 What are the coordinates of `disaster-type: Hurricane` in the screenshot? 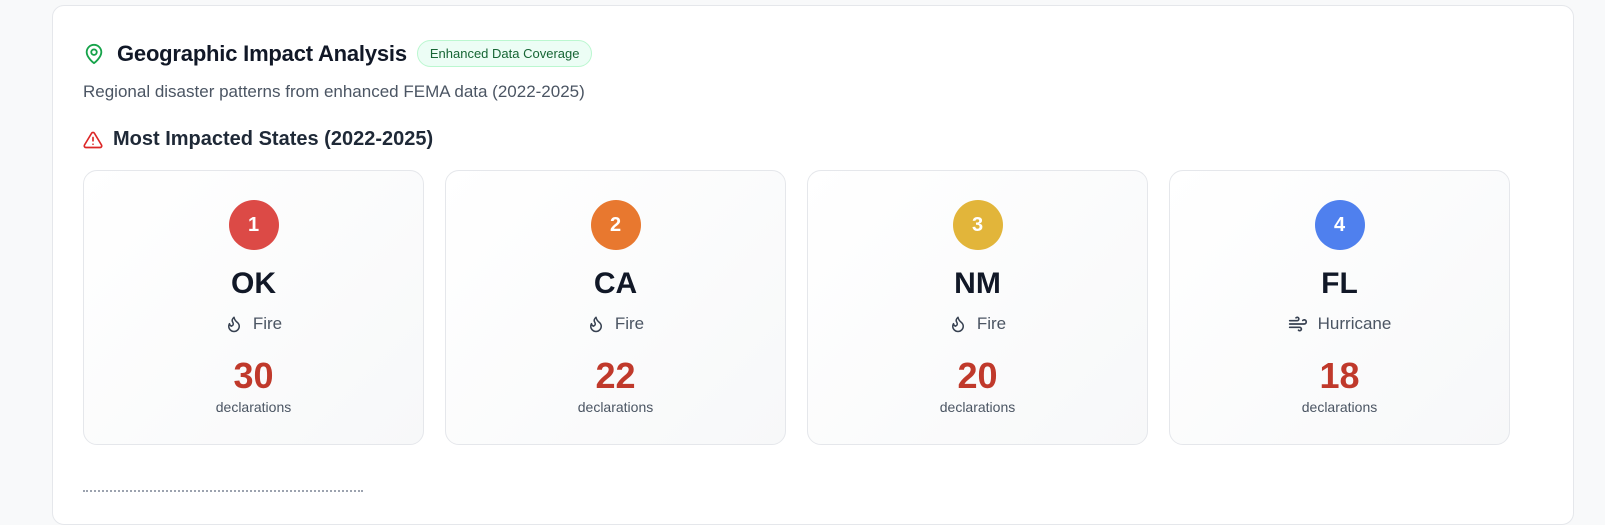 It's located at (1339, 324).